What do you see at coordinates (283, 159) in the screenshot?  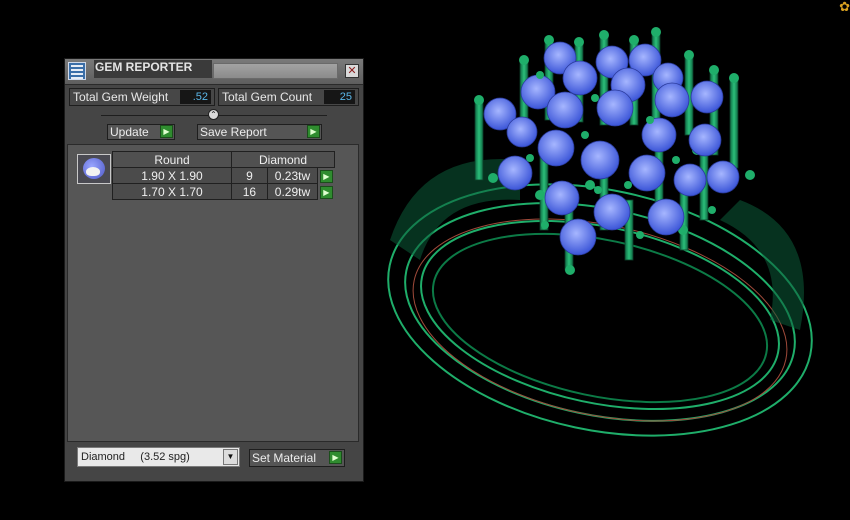 I see `material-header: Diamond` at bounding box center [283, 159].